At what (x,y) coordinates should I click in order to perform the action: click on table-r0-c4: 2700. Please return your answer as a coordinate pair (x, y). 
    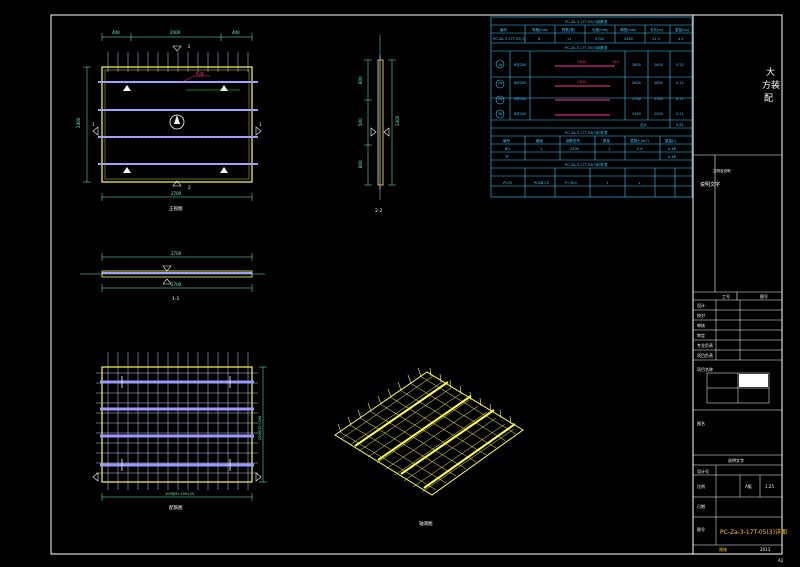
    Looking at the image, I should click on (599, 39).